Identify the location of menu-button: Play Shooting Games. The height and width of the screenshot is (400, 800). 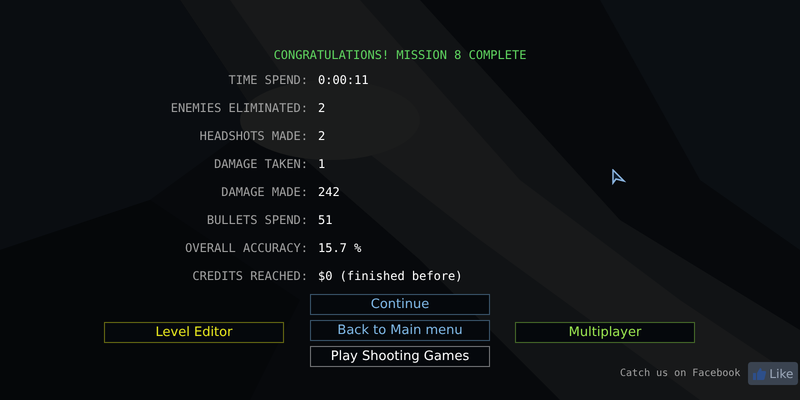
(400, 356).